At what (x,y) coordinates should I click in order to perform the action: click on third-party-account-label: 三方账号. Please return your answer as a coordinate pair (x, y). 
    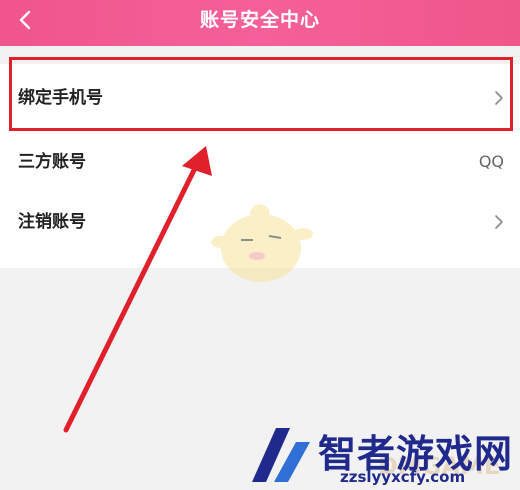
    Looking at the image, I should click on (52, 162).